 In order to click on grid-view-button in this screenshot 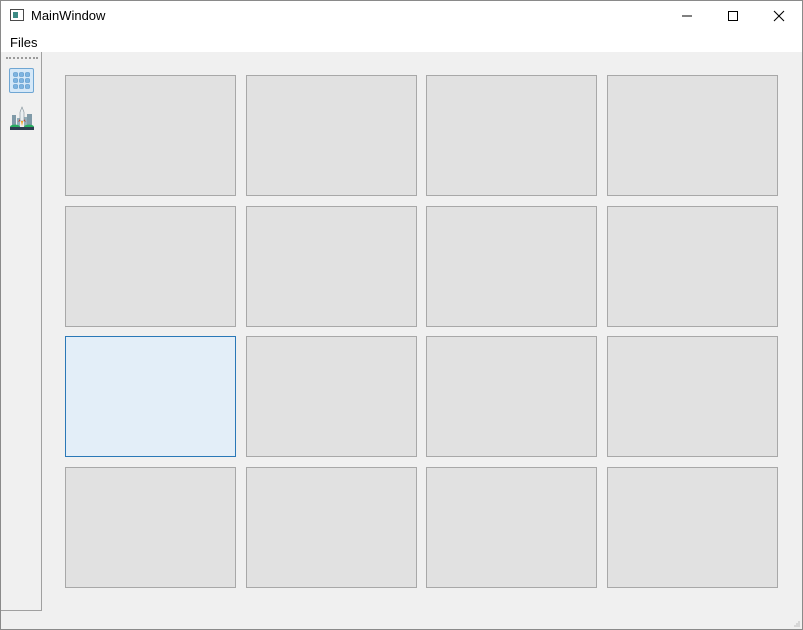, I will do `click(21, 80)`.